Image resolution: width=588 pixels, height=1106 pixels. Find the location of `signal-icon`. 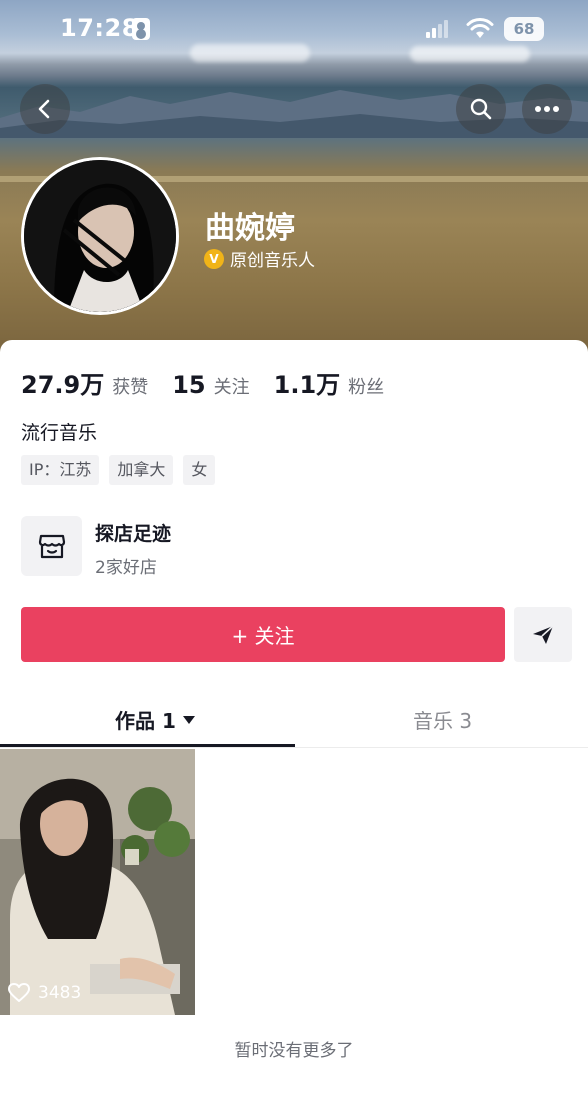

signal-icon is located at coordinates (438, 29).